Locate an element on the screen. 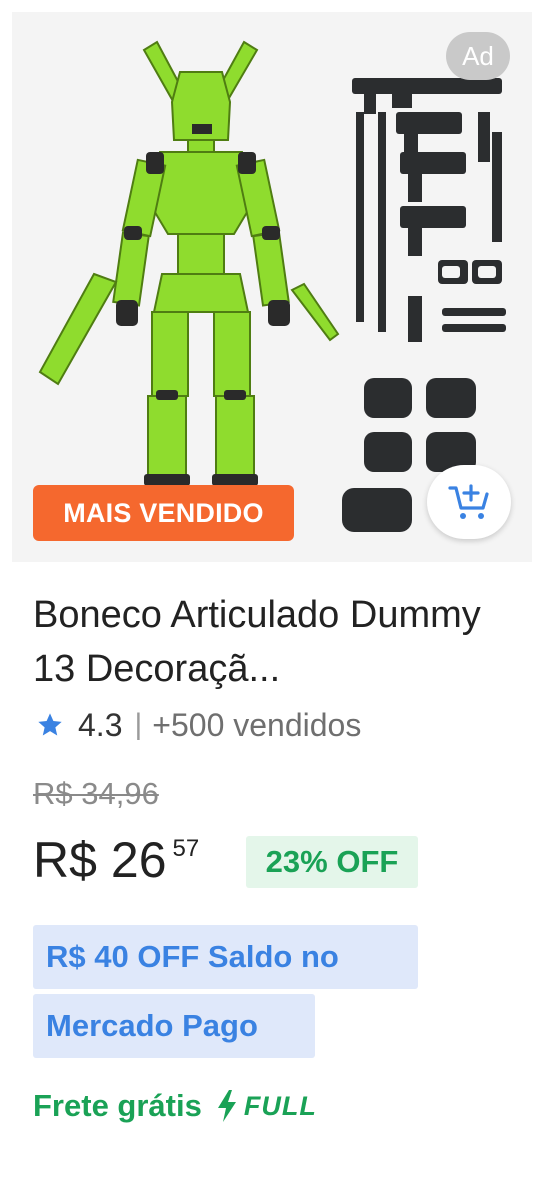 The image size is (537, 1193). rating-row: 4.3 | +500 vendidos is located at coordinates (198, 725).